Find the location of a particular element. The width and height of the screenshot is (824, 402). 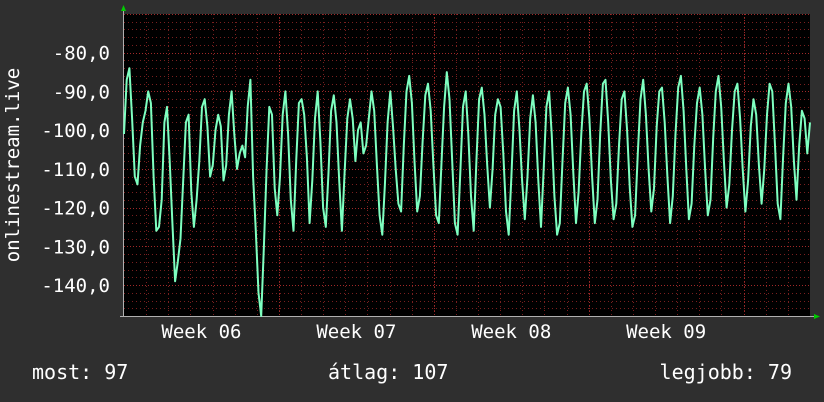

stat-current-value: 97 is located at coordinates (116, 372).